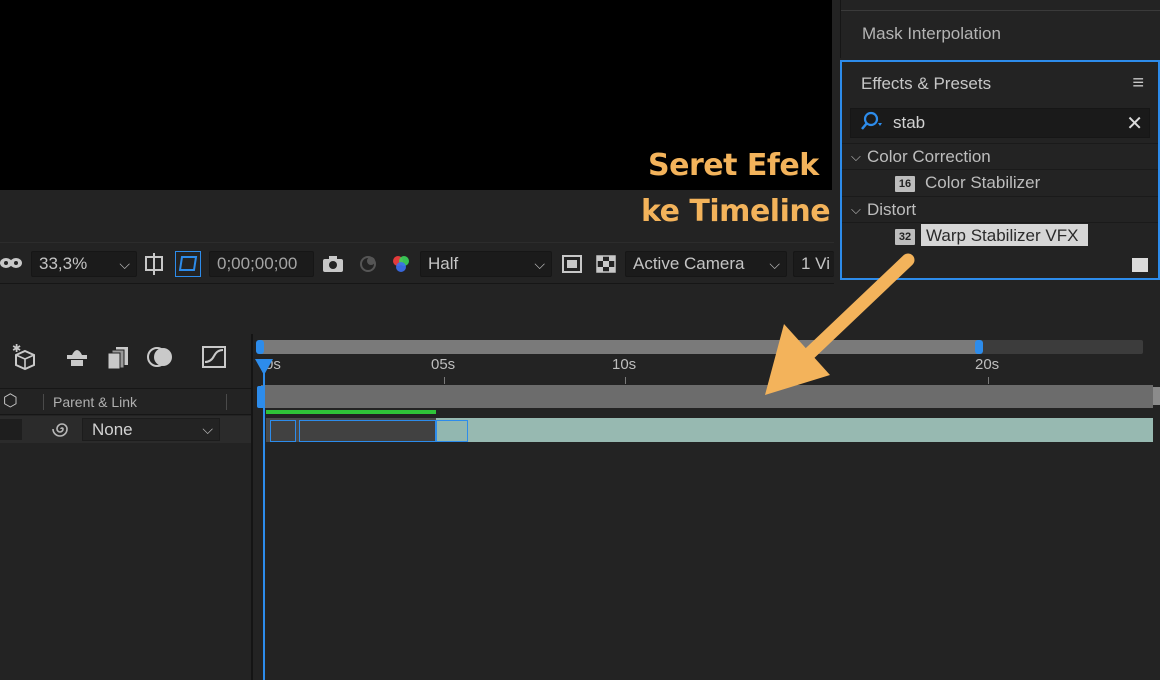 The height and width of the screenshot is (680, 1160). I want to click on layer-row: None ⌵, so click(126, 429).